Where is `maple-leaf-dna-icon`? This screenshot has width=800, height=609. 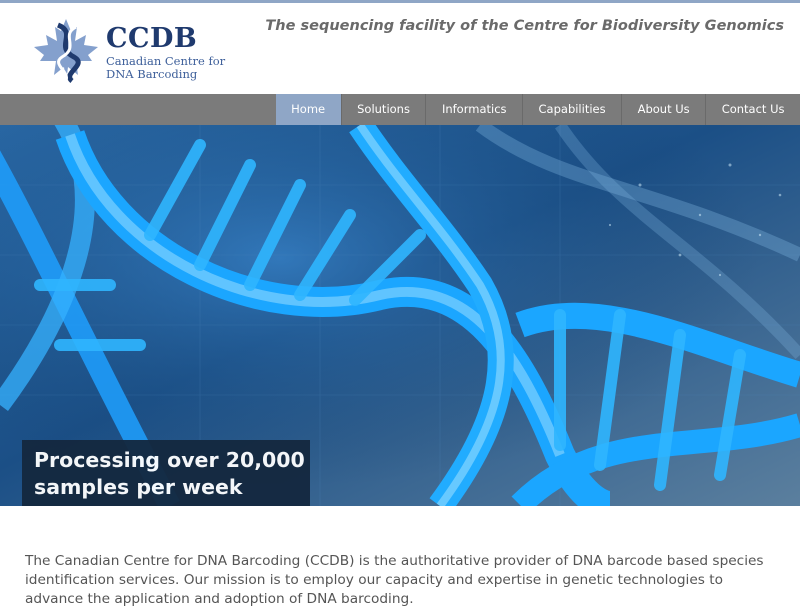 maple-leaf-dna-icon is located at coordinates (66, 52).